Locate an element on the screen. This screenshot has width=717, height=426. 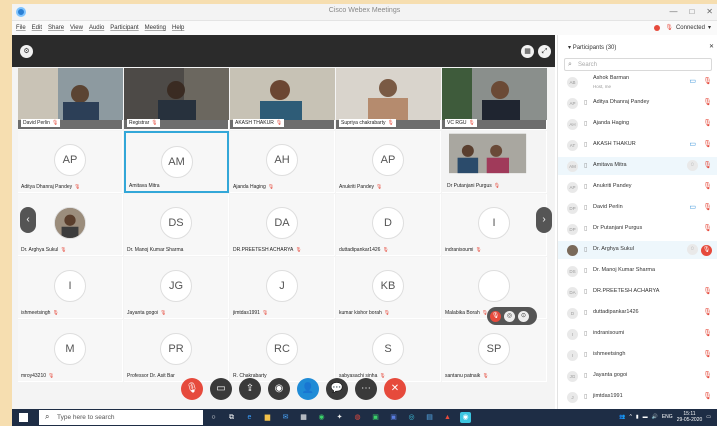
participant-tile: I indranisoumi 🎙 is located at coordinates (494, 225).